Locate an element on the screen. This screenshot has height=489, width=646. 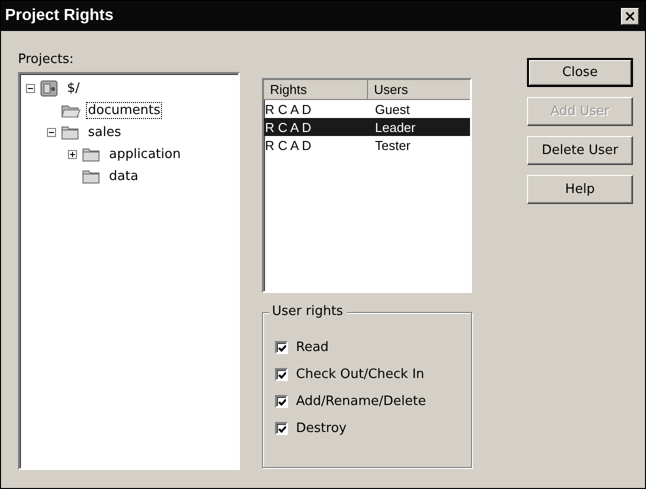
tree-item: sales is located at coordinates (105, 132).